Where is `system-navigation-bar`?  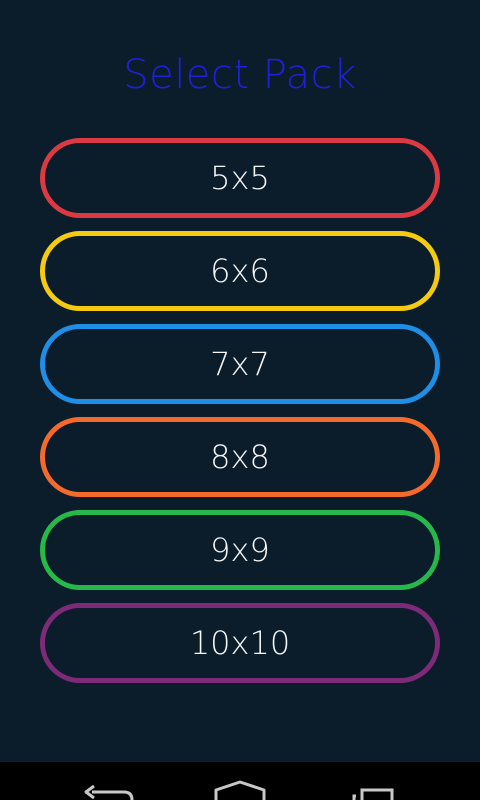 system-navigation-bar is located at coordinates (240, 781).